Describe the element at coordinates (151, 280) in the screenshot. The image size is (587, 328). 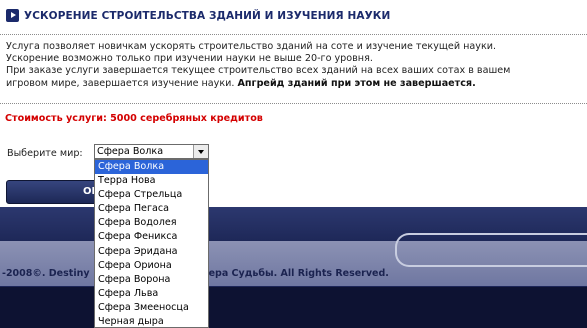
I see `world-option: Сфера Ворона` at that location.